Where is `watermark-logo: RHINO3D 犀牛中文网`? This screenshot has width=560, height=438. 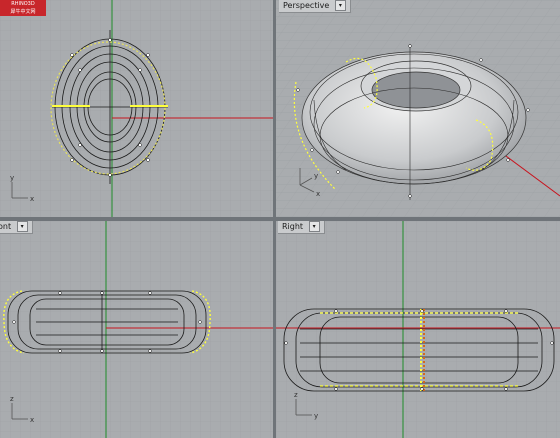
watermark-logo: RHINO3D 犀牛中文网 is located at coordinates (23, 8).